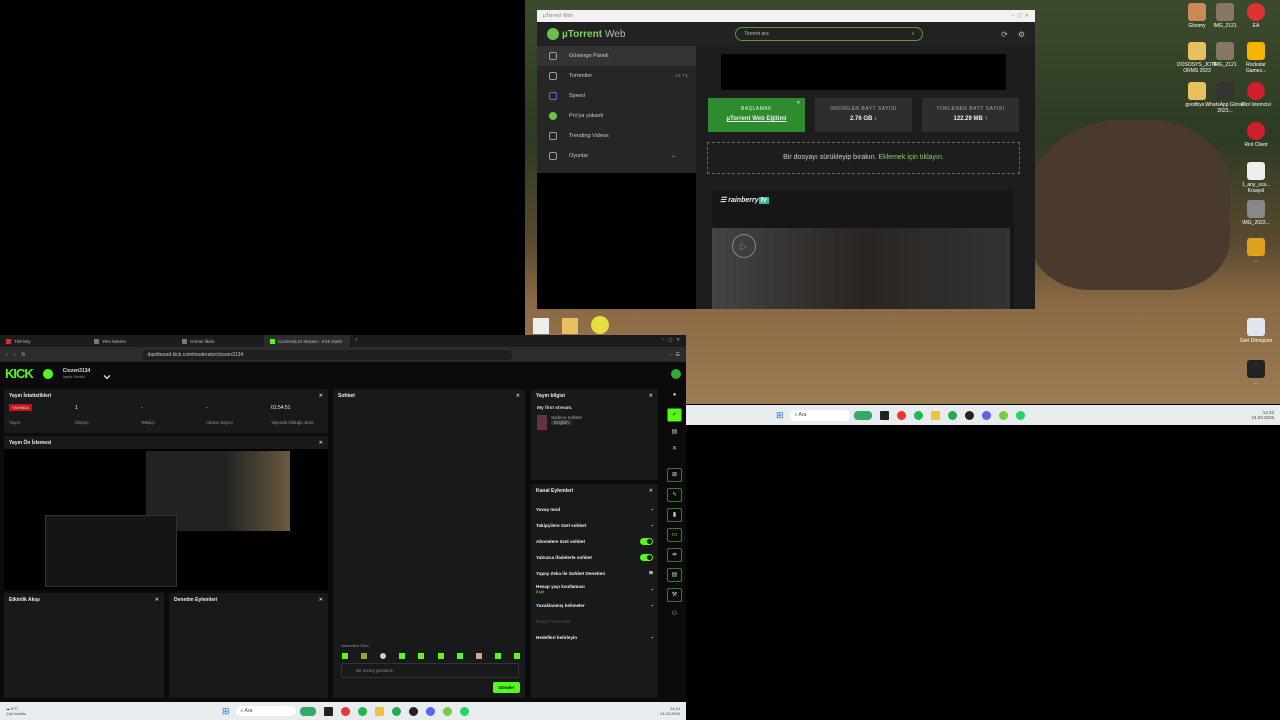 This screenshot has height=720, width=1280. I want to click on lightning-icon: ϟ, so click(674, 495).